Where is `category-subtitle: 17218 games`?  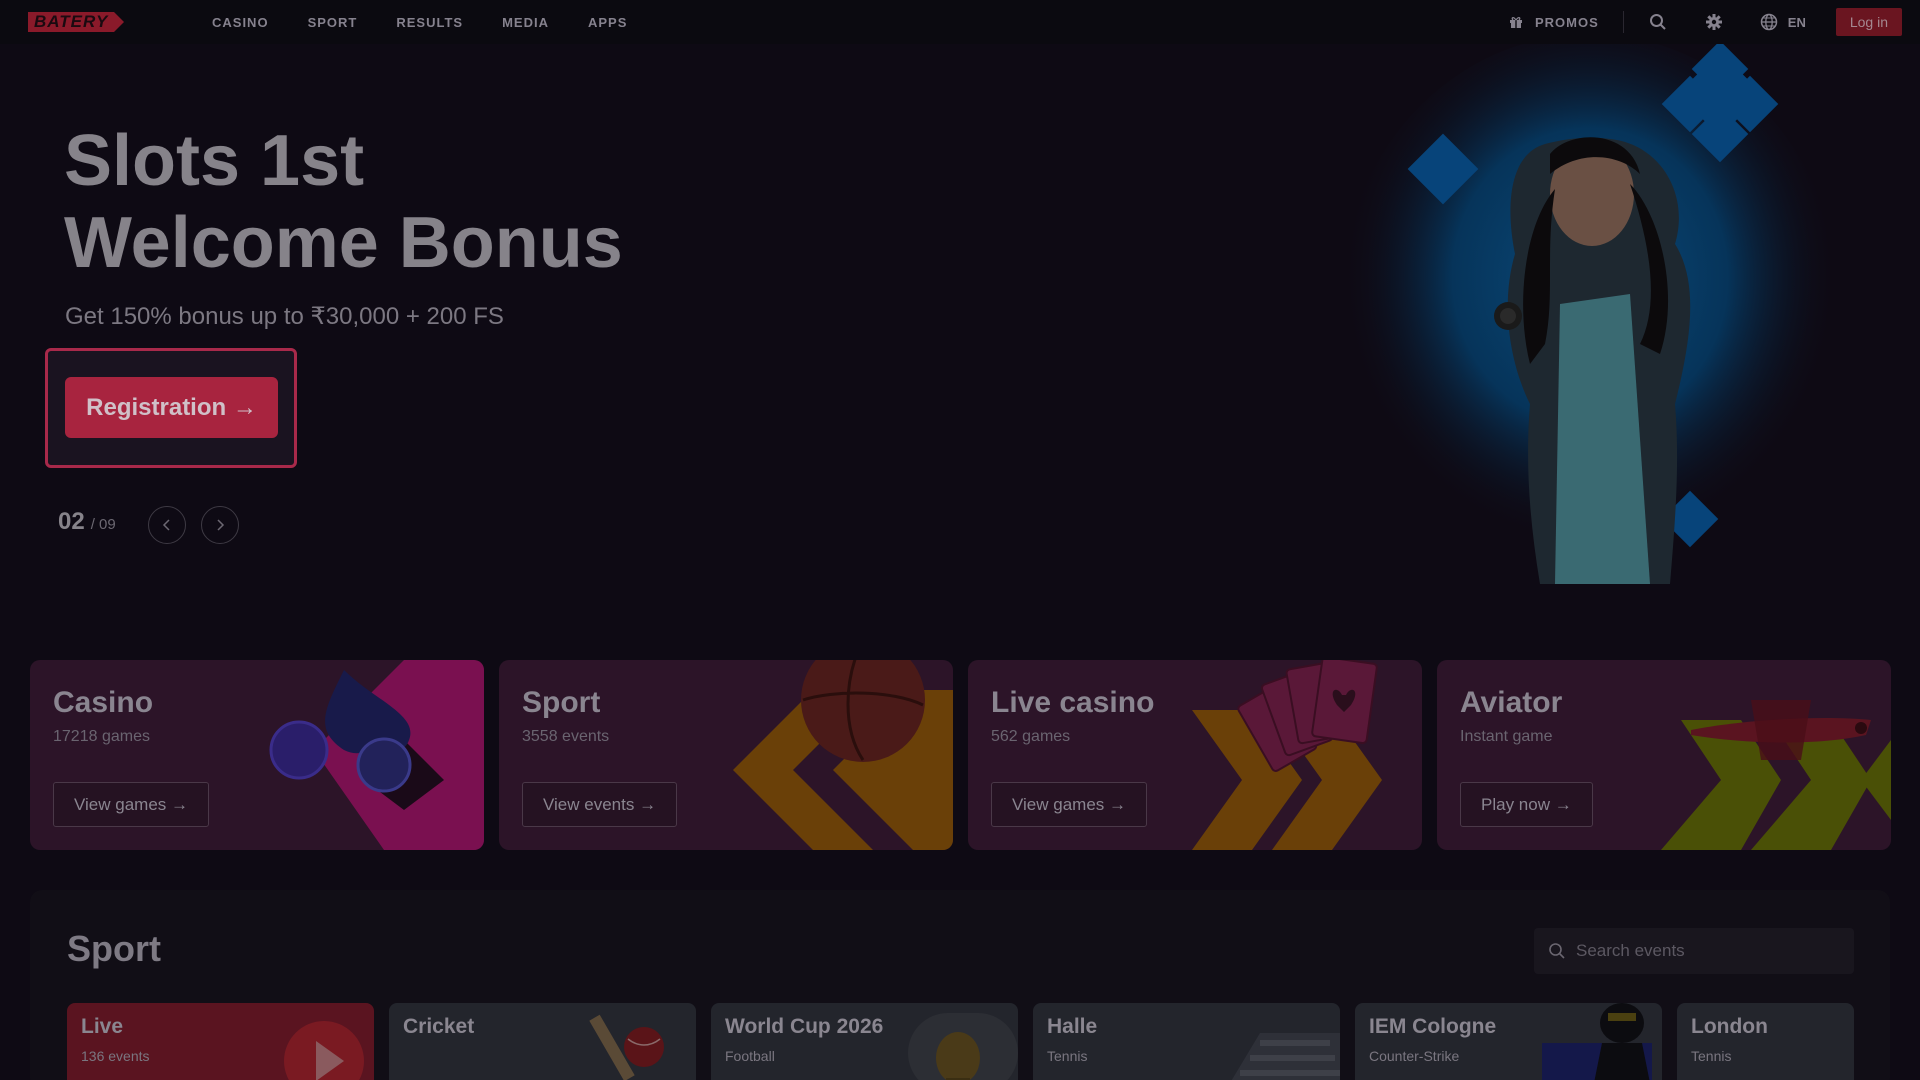
category-subtitle: 17218 games is located at coordinates (101, 736).